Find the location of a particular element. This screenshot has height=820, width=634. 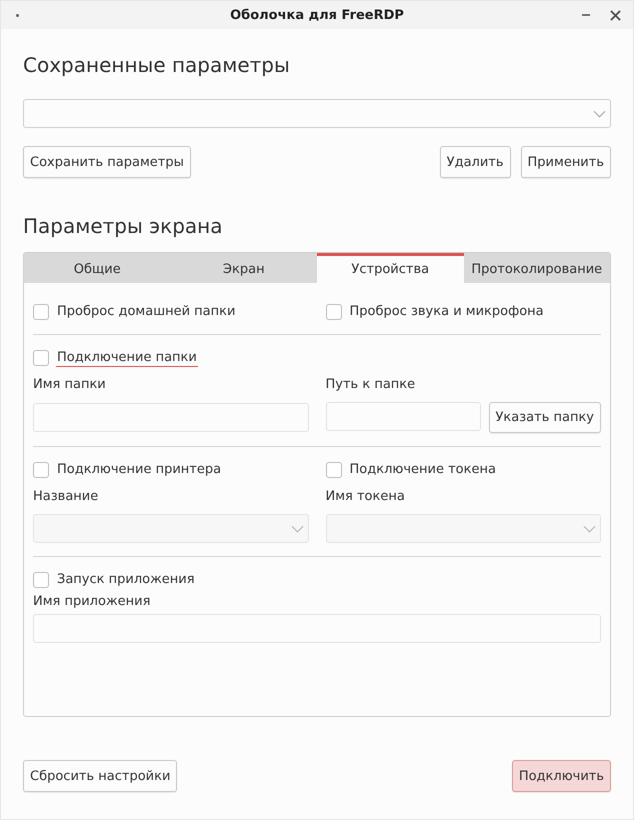

tab: Протоколирование is located at coordinates (537, 268).